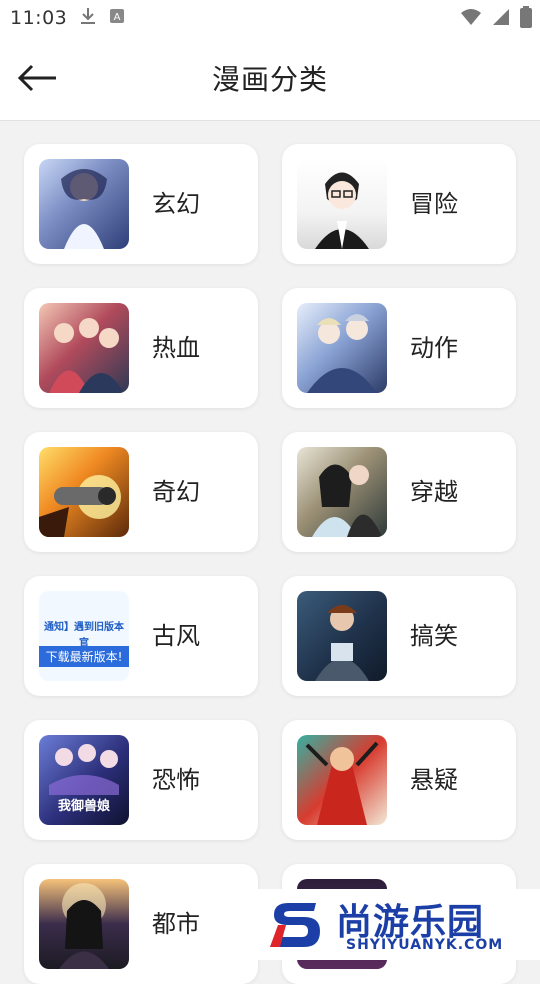 The height and width of the screenshot is (984, 540). Describe the element at coordinates (176, 780) in the screenshot. I see `category-label: 恐怖` at that location.